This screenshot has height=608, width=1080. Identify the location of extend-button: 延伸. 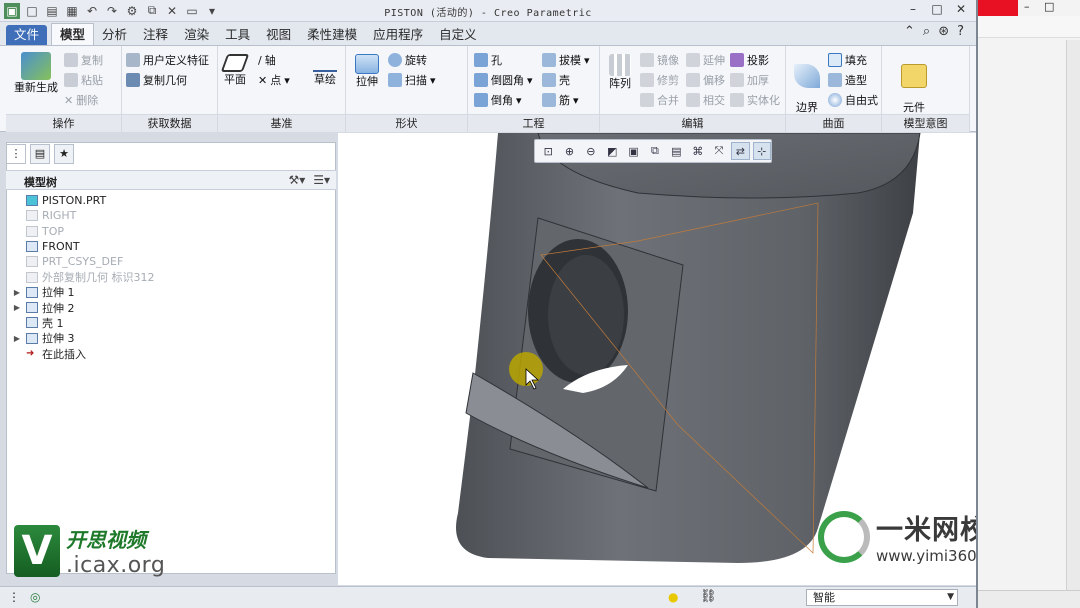
(705, 60).